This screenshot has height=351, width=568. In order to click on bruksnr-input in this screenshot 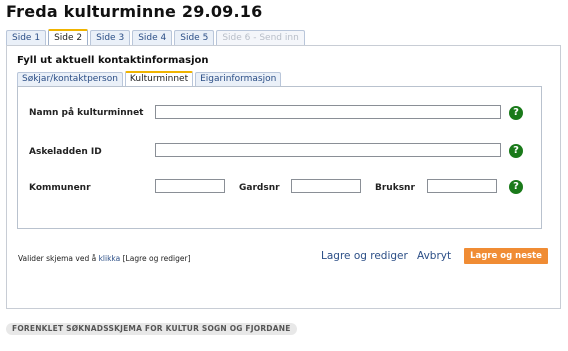, I will do `click(462, 186)`.